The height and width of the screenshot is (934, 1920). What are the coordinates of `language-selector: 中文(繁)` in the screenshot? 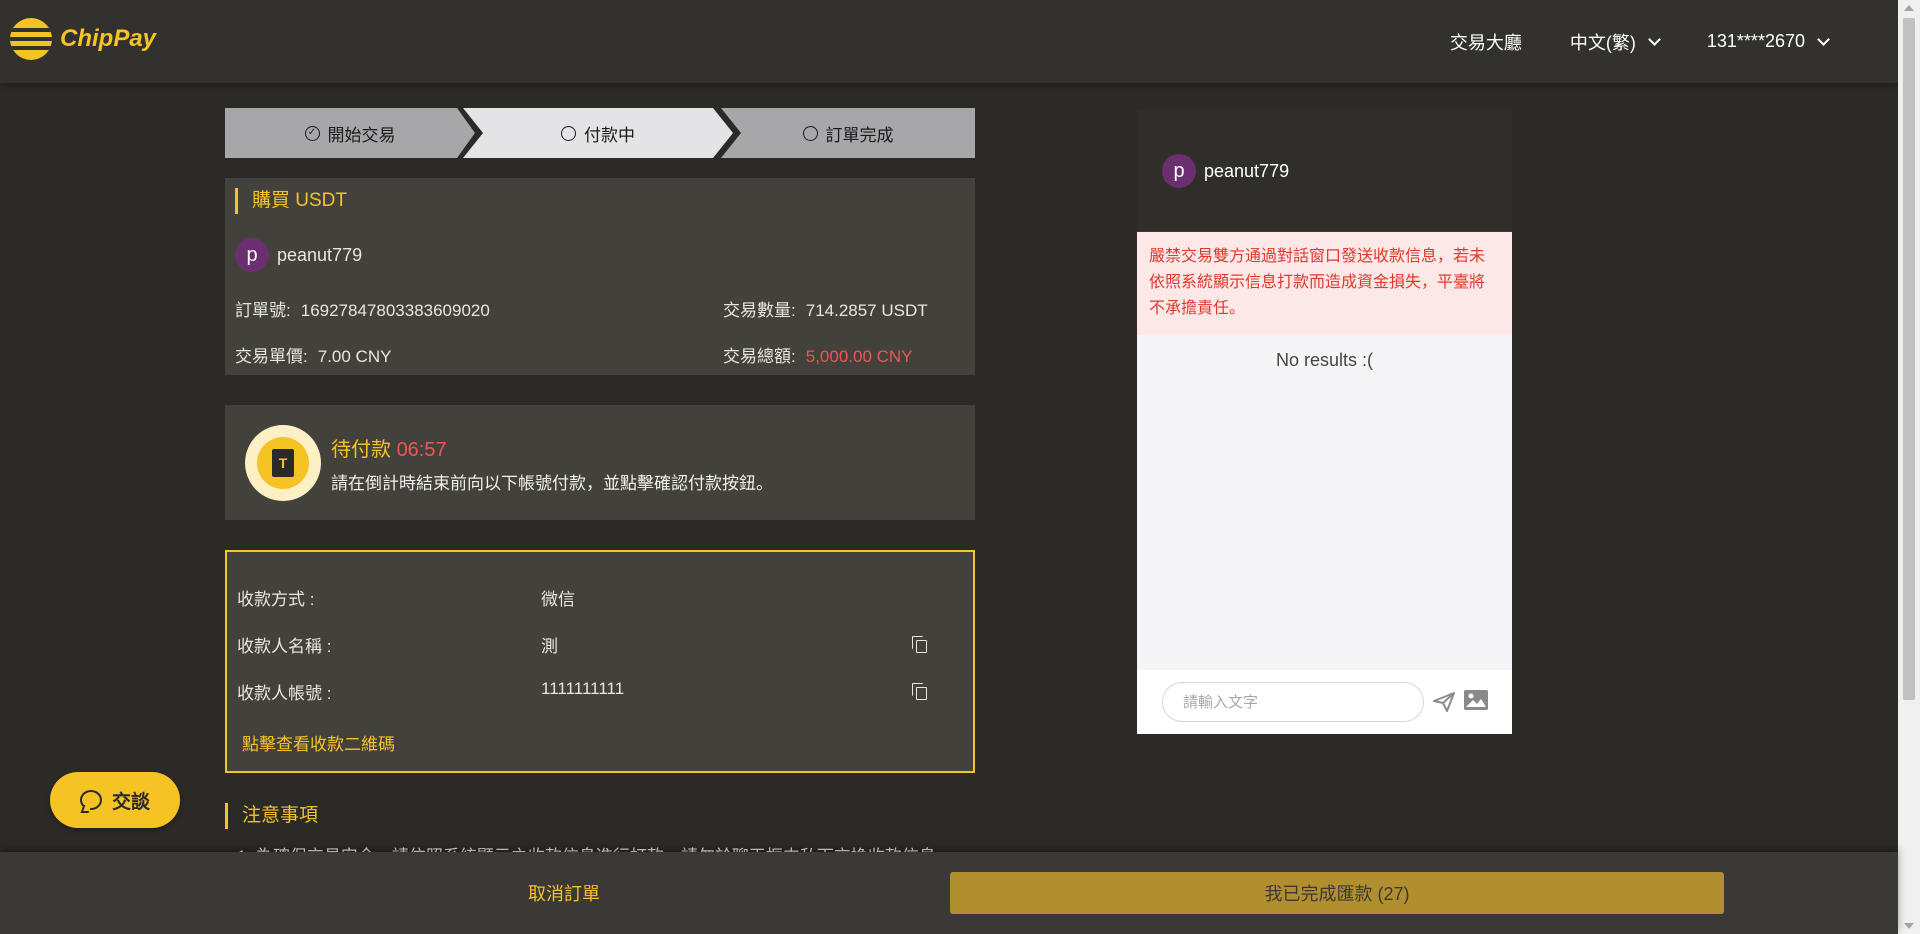 It's located at (1615, 42).